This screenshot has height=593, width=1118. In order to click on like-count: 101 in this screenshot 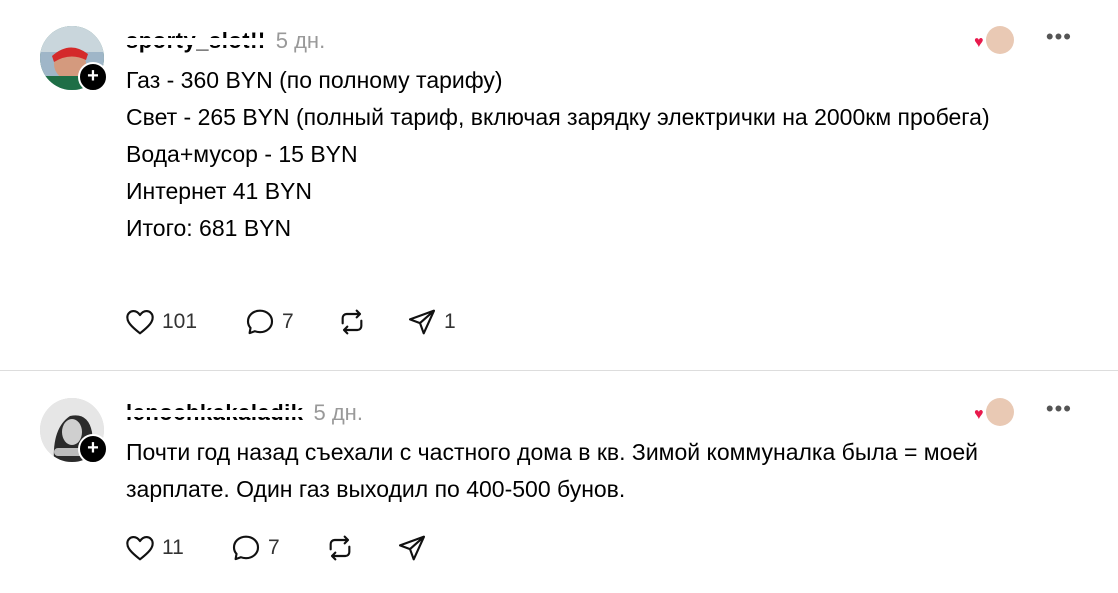, I will do `click(180, 321)`.